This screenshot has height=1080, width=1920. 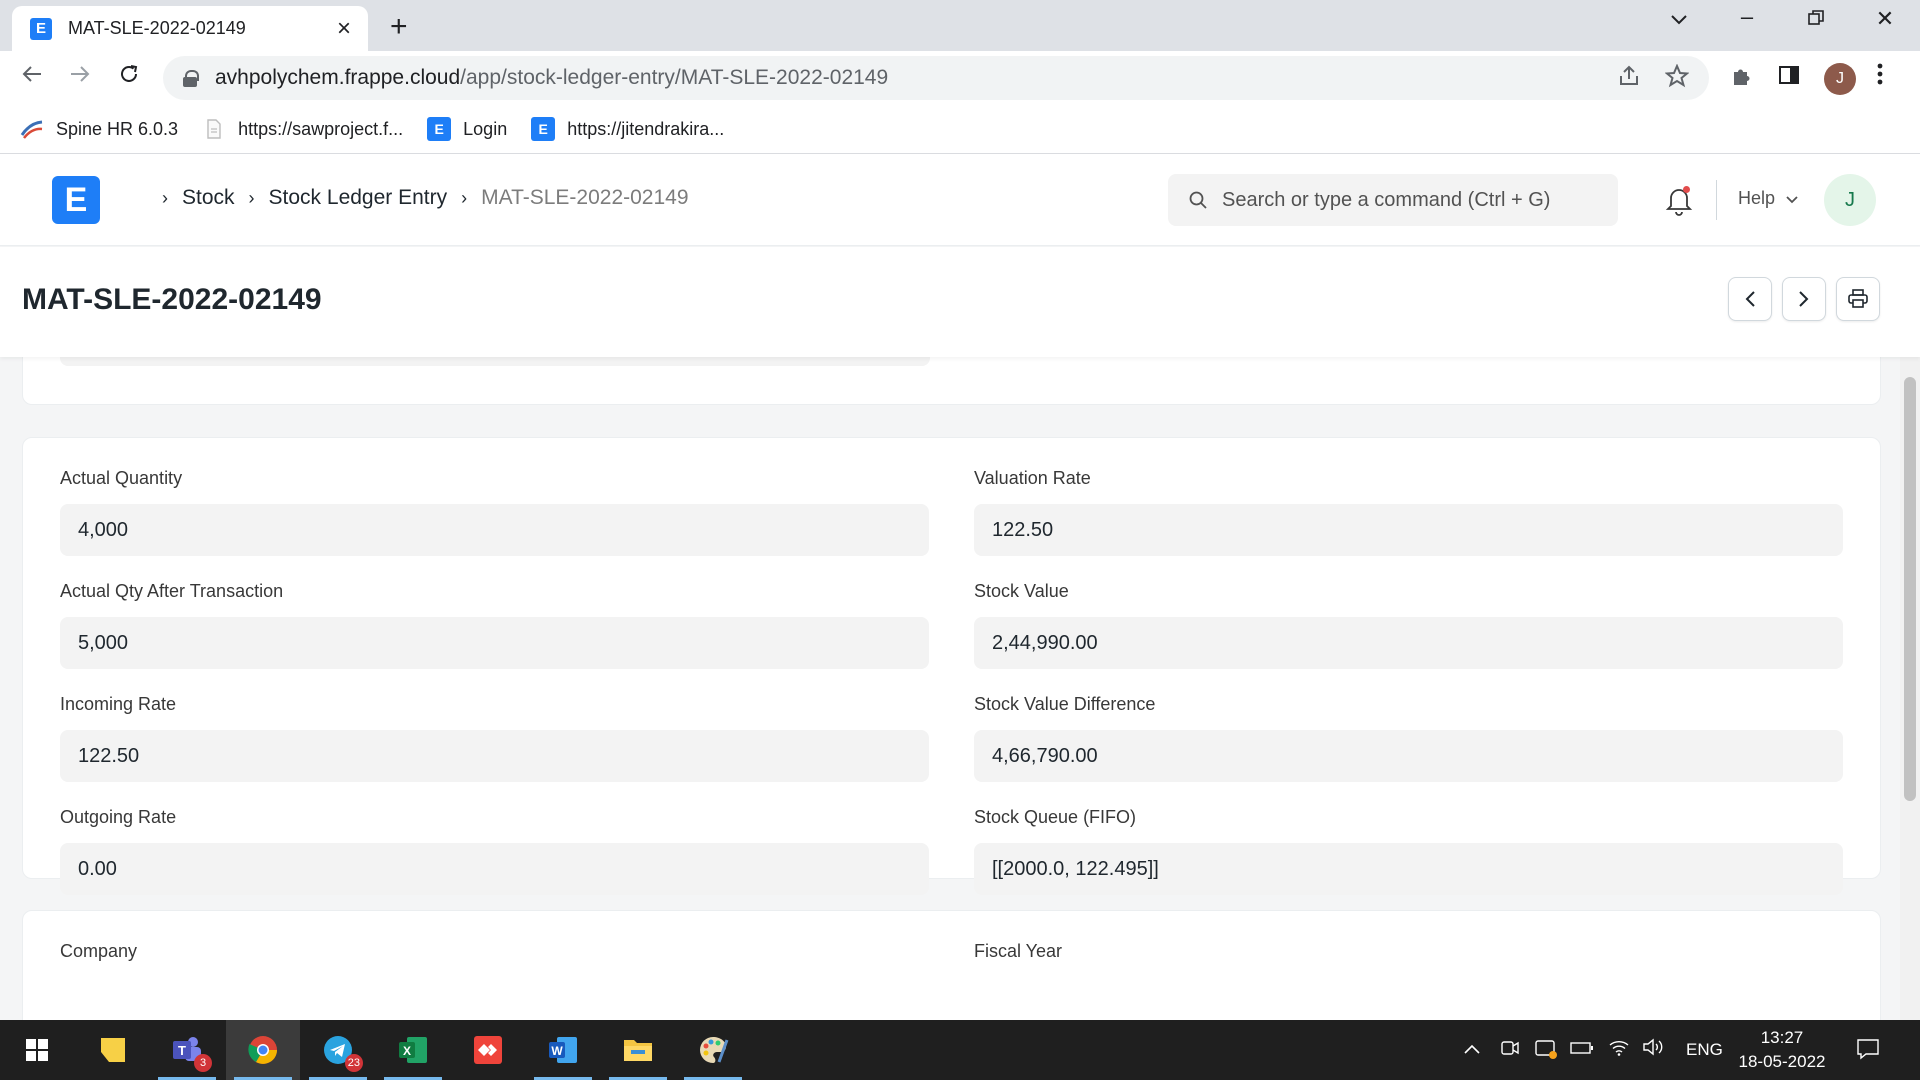 What do you see at coordinates (1686, 189) in the screenshot?
I see `notification-dot` at bounding box center [1686, 189].